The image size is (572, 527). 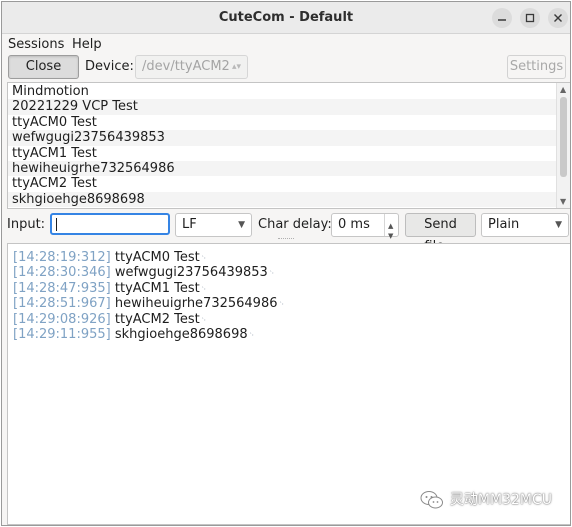 I want to click on menu-help-label: Help, so click(x=87, y=44).